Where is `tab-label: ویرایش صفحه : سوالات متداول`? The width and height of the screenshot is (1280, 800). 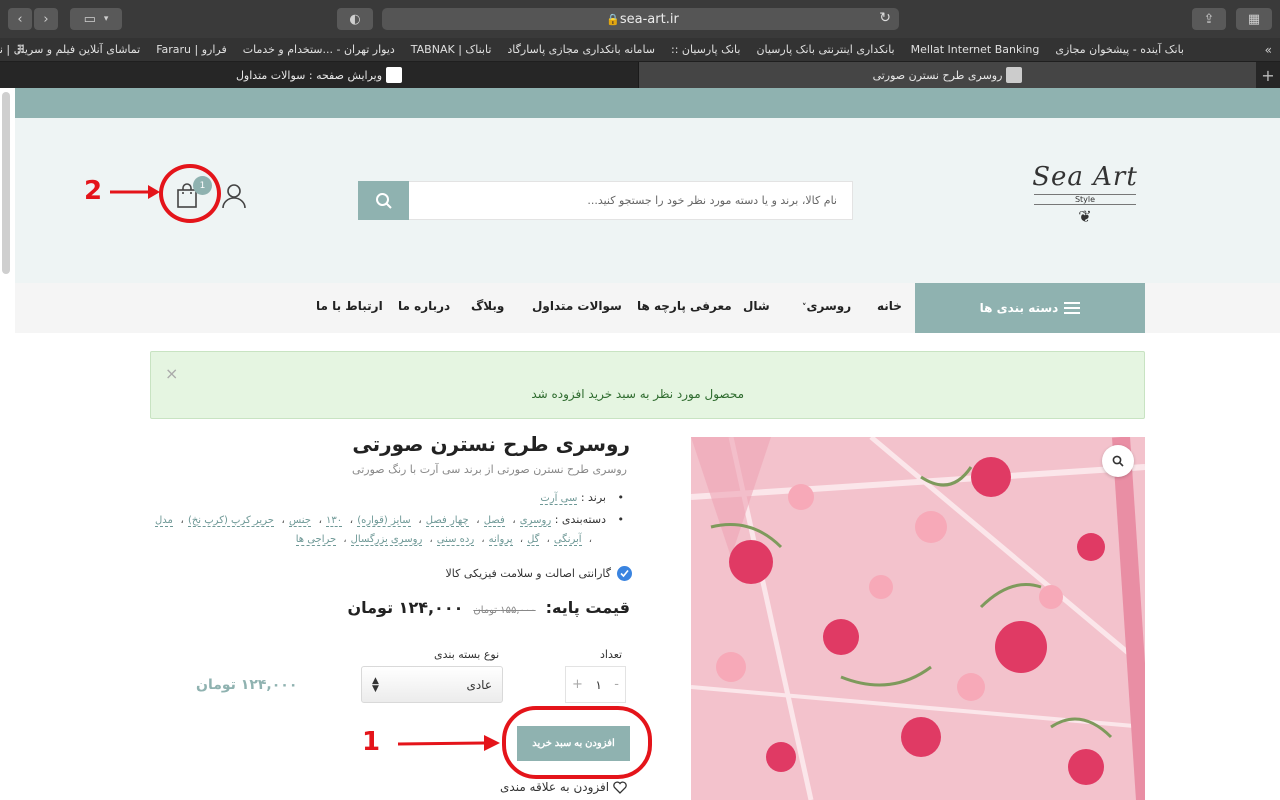
tab-label: ویرایش صفحه : سوالات متداول is located at coordinates (309, 75).